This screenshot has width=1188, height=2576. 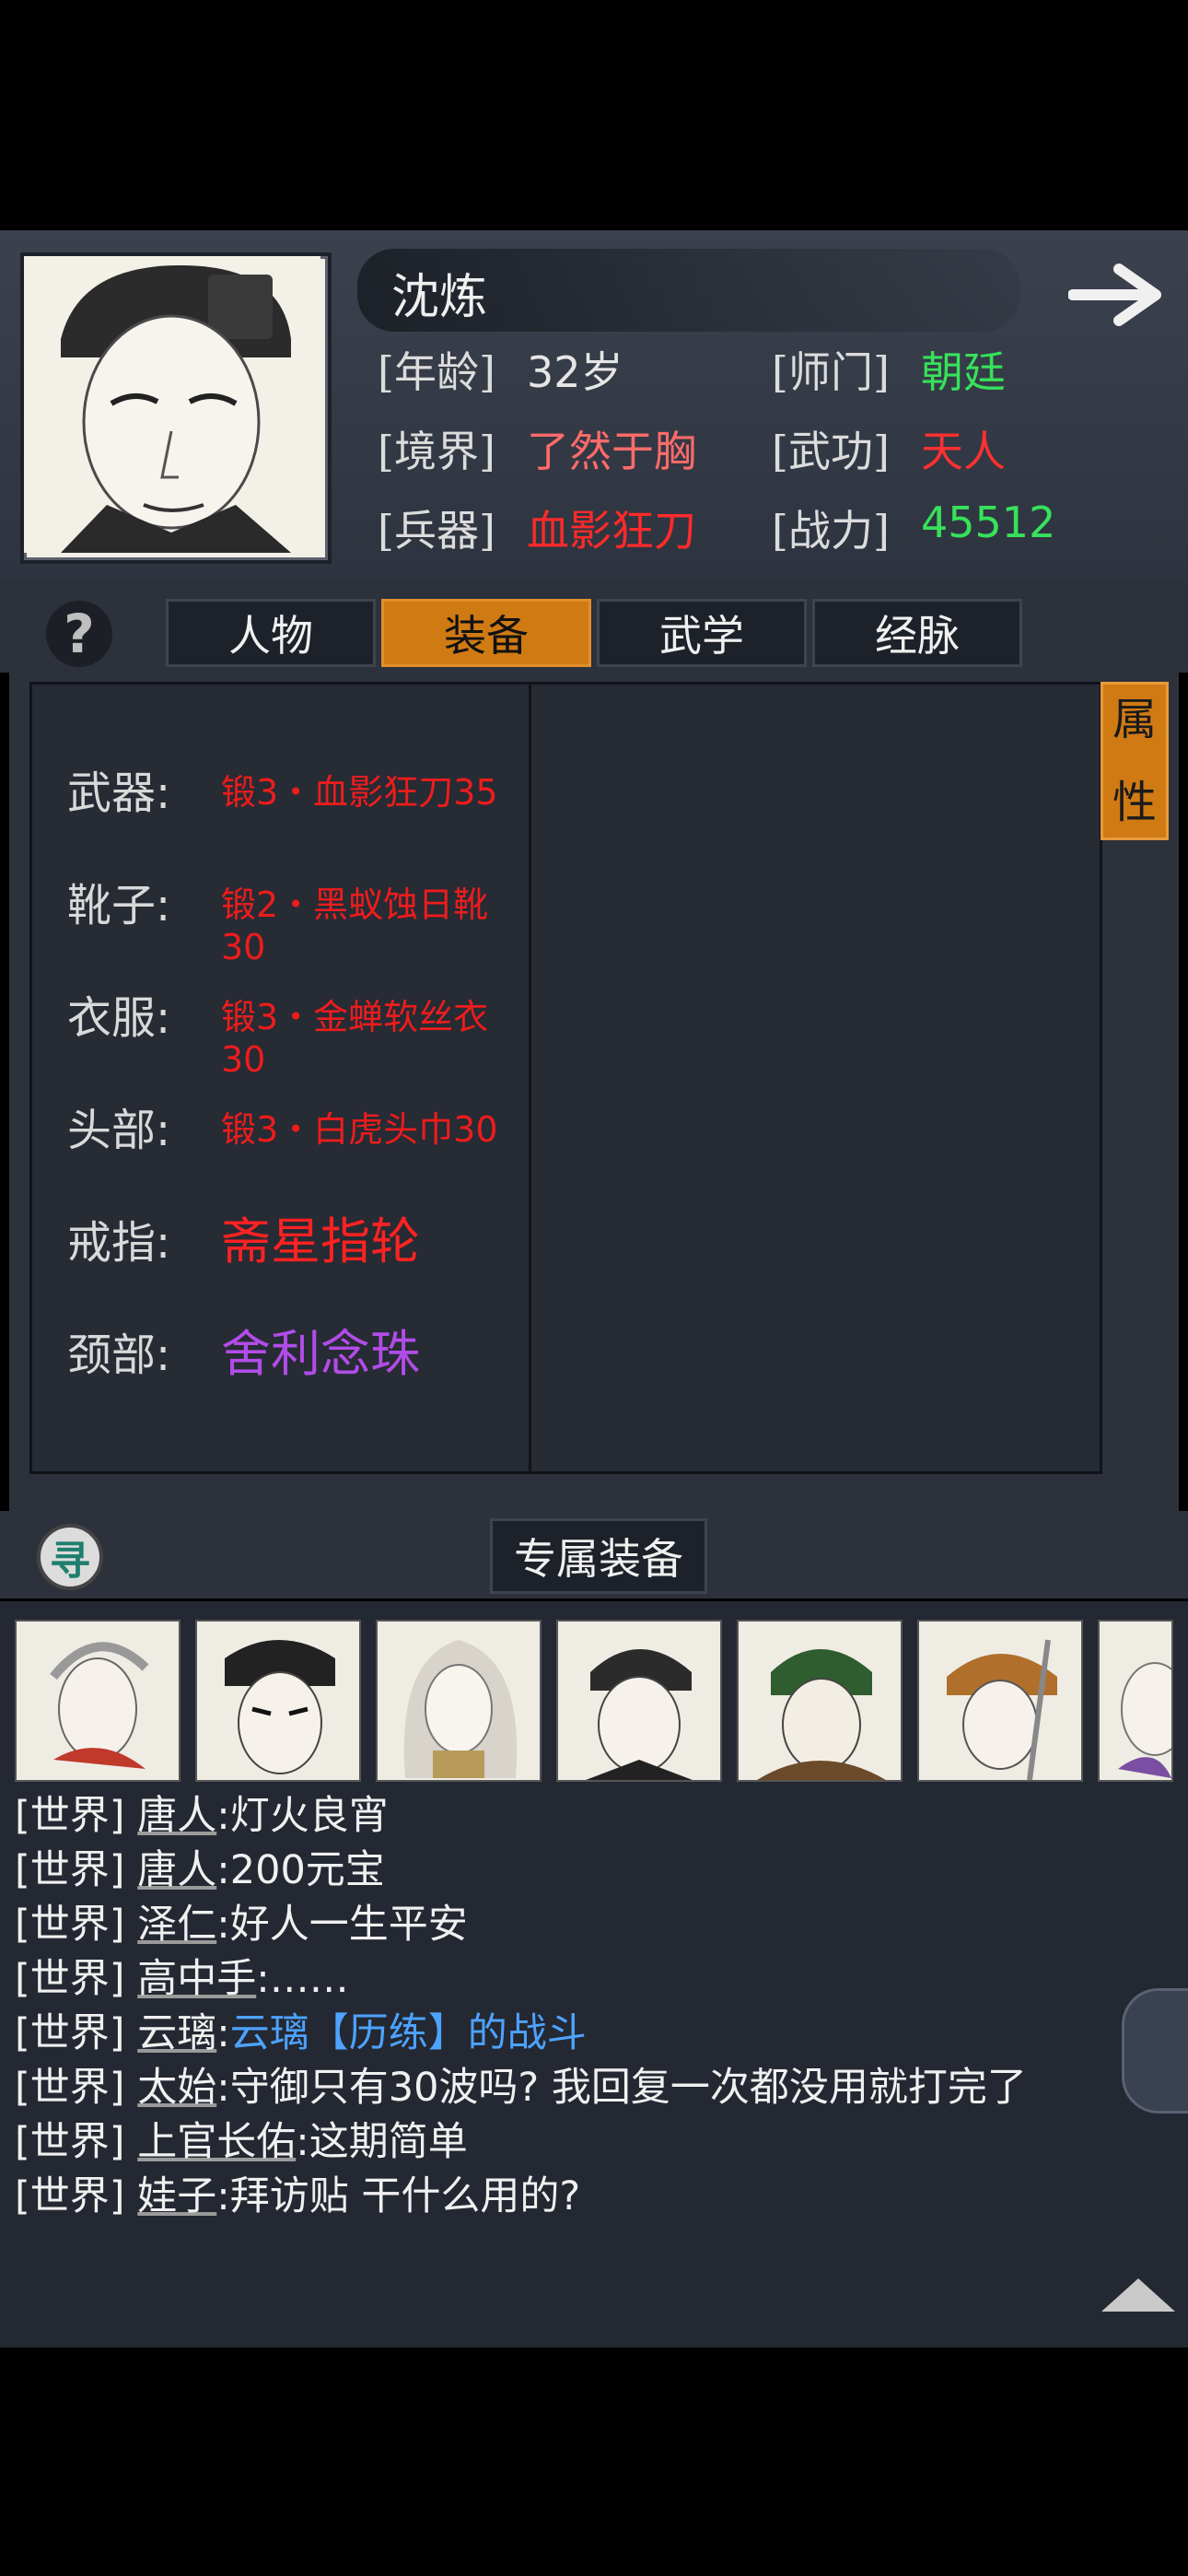 I want to click on tab-character: 人物, so click(x=271, y=633).